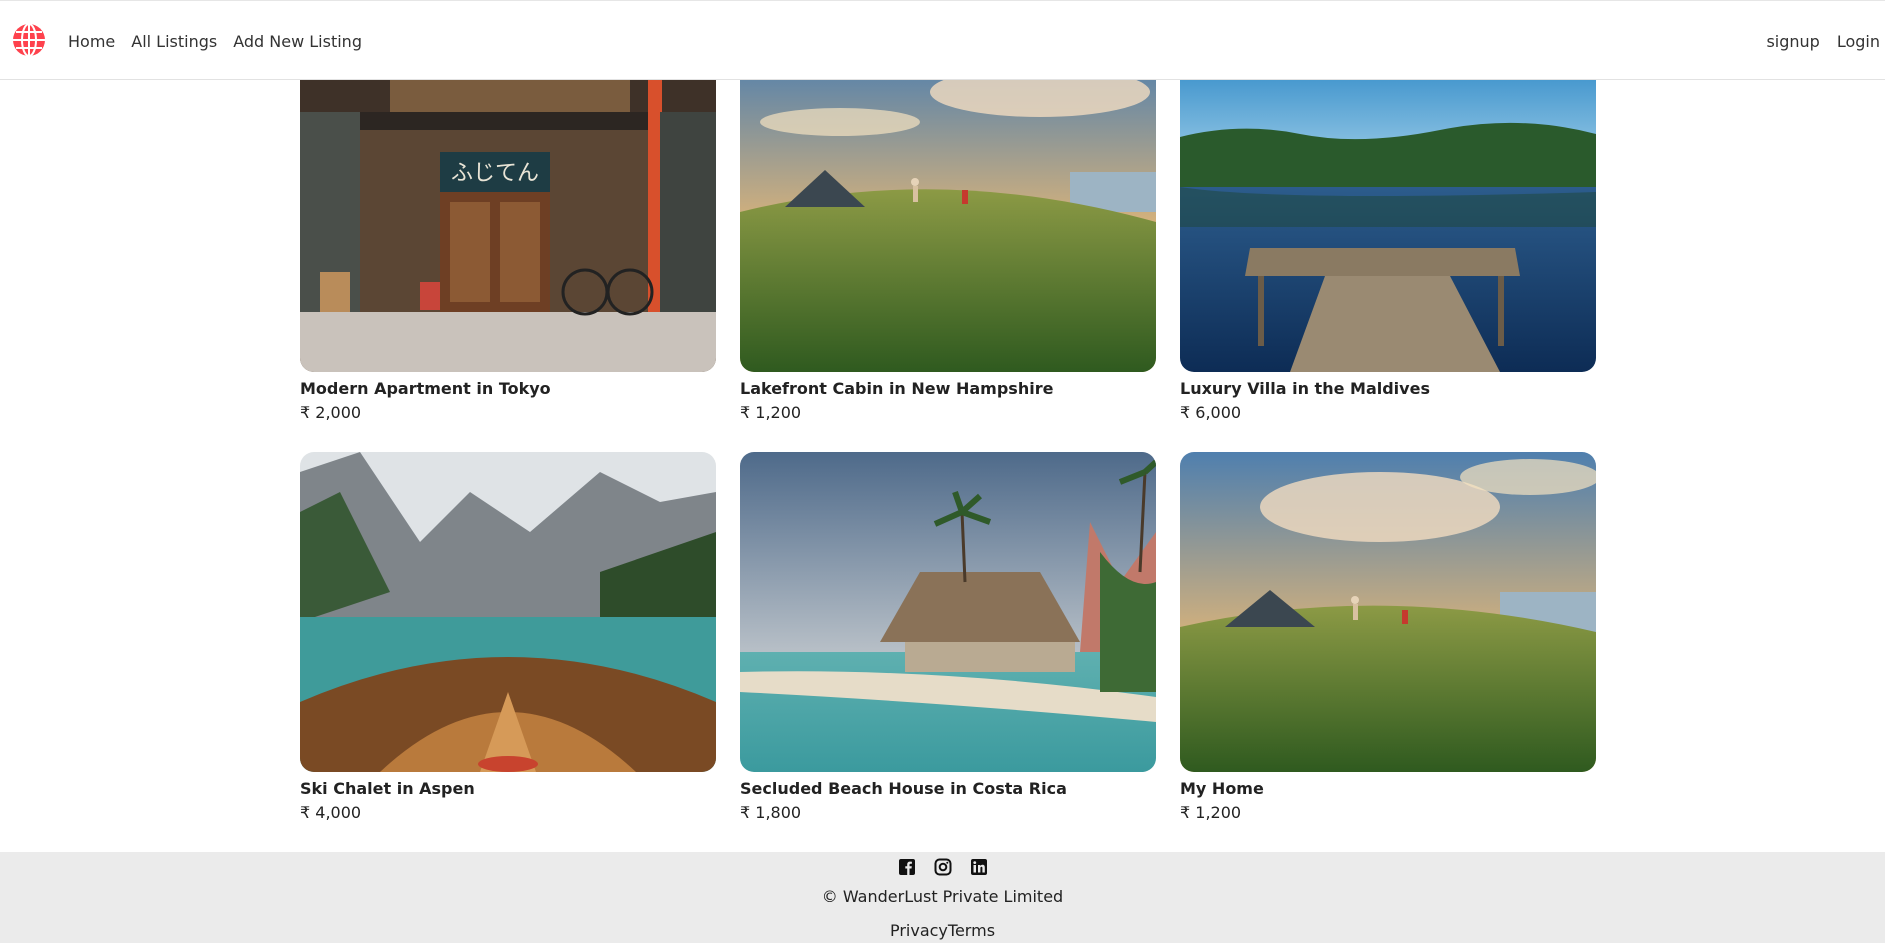  What do you see at coordinates (971, 930) in the screenshot?
I see `terms-link: Terms` at bounding box center [971, 930].